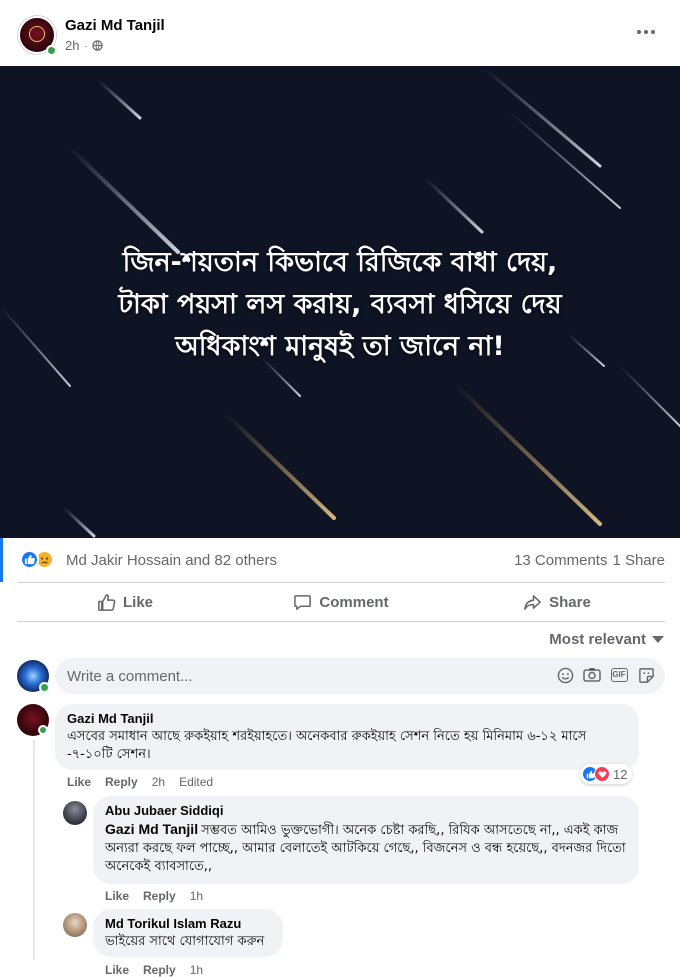 The image size is (680, 977). What do you see at coordinates (646, 32) in the screenshot?
I see `more-options-icon` at bounding box center [646, 32].